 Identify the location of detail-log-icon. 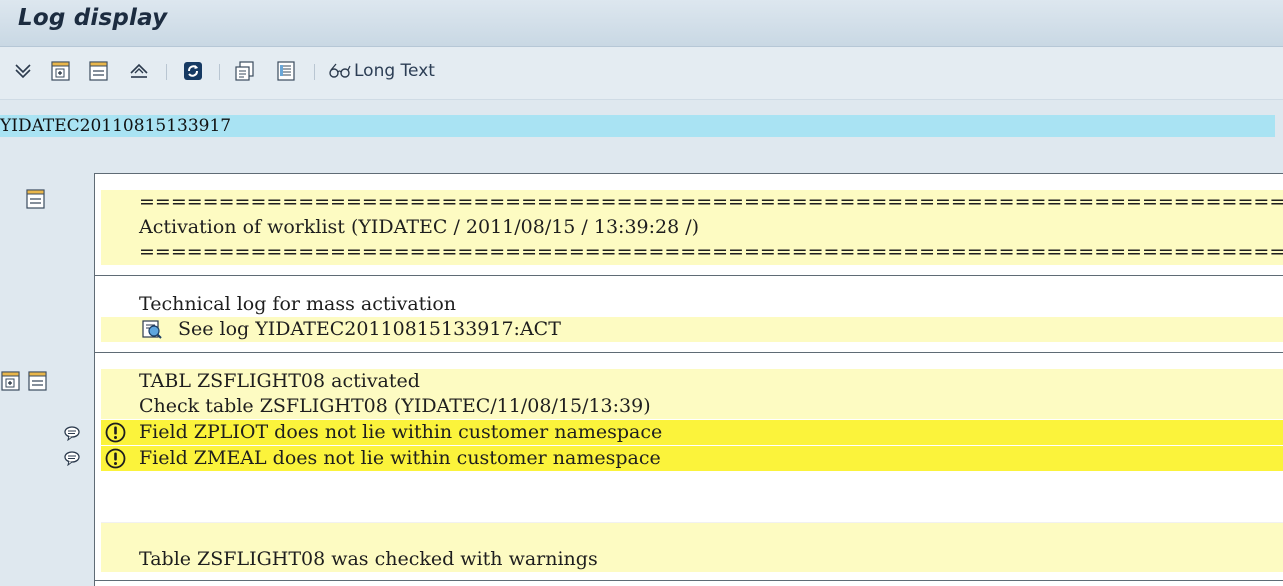
(152, 329).